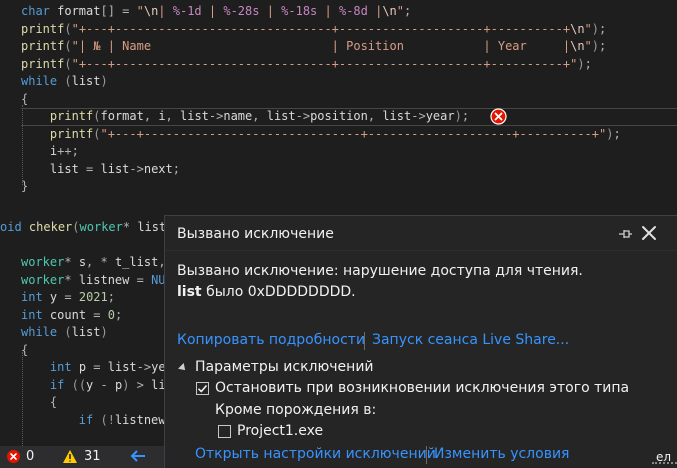 The width and height of the screenshot is (677, 468). Describe the element at coordinates (202, 388) in the screenshot. I see `break-on-exception-checkbox` at that location.